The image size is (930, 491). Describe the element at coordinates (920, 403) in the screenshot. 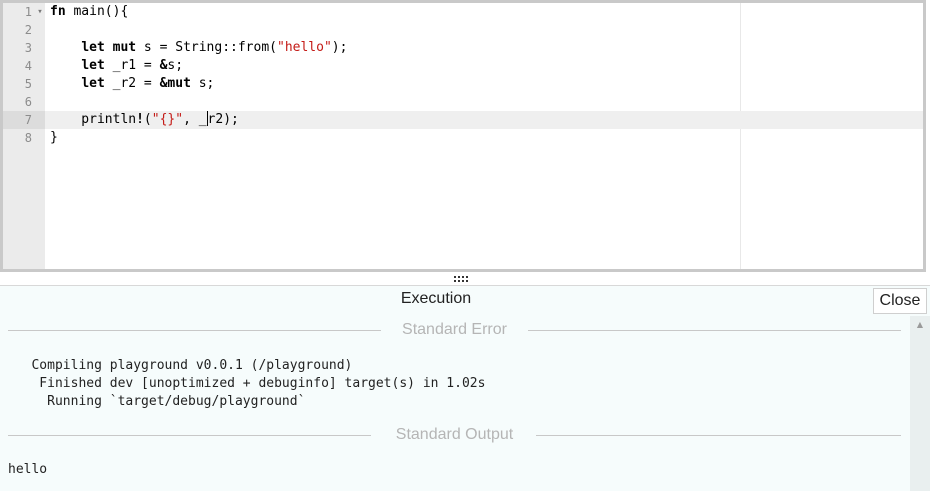

I see `output-scrollbar: ▲` at that location.